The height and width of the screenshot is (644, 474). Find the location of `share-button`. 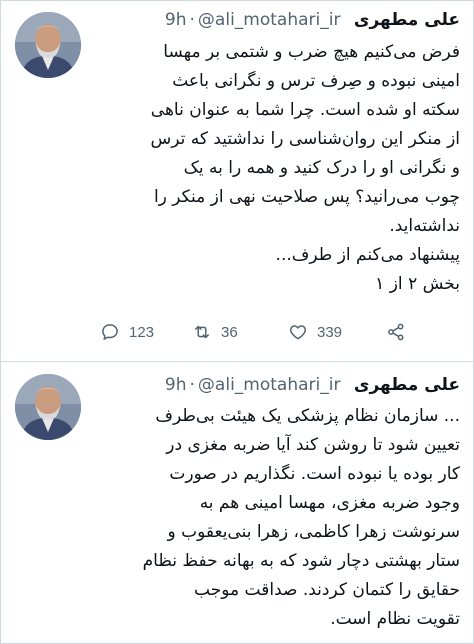

share-button is located at coordinates (400, 332).